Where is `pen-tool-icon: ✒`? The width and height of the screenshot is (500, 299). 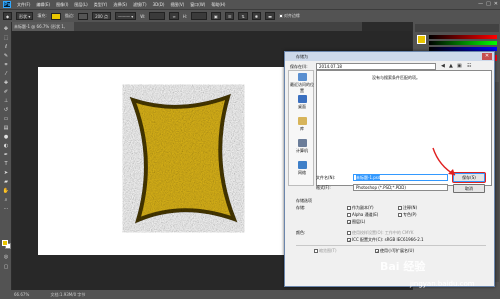
pen-tool-icon: ✒ is located at coordinates (6, 155).